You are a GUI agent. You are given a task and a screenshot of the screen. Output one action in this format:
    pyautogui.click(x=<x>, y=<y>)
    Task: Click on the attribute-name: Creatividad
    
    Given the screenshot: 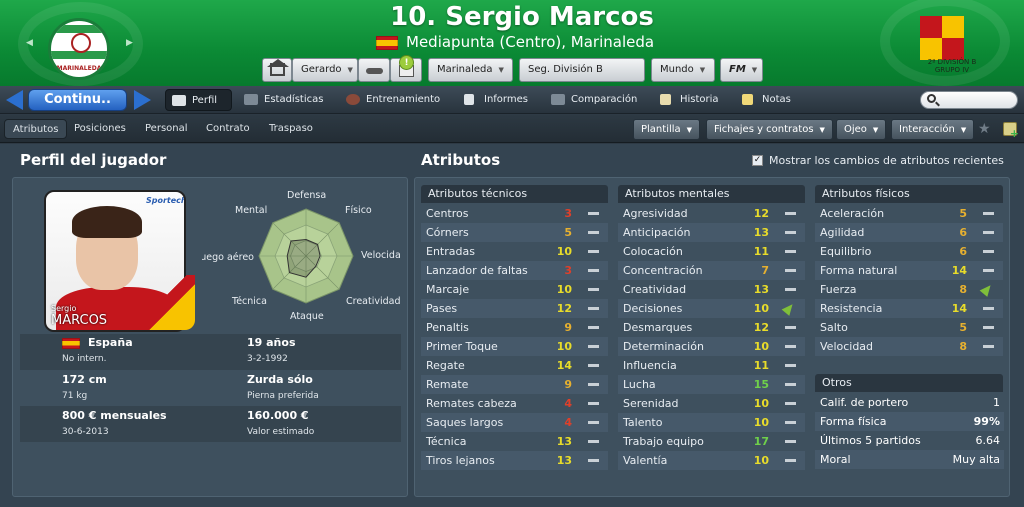 What is the action you would take?
    pyautogui.click(x=655, y=289)
    